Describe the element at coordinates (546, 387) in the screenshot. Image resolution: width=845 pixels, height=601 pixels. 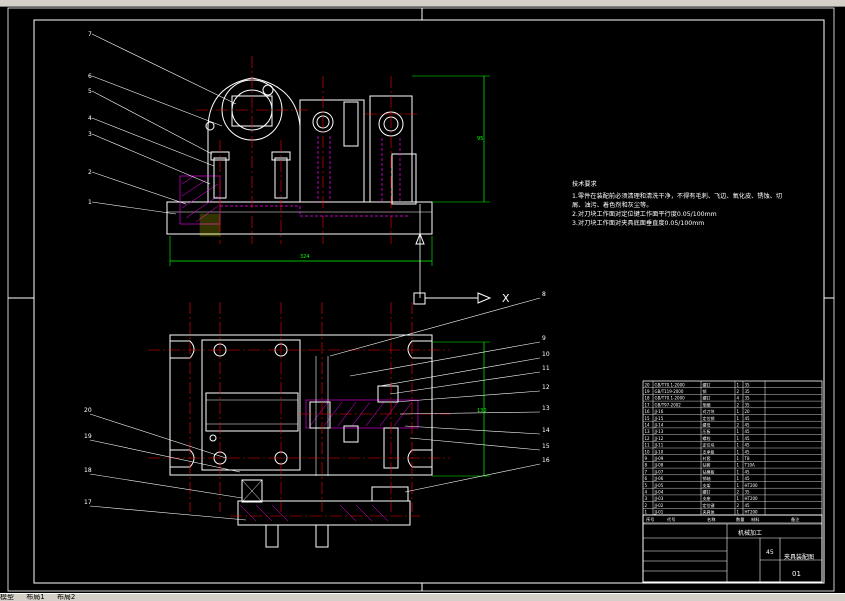
I see `svg-text: 12` at that location.